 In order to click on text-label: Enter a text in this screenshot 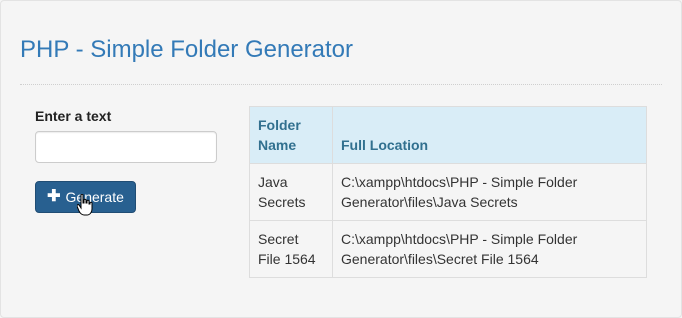, I will do `click(73, 116)`.